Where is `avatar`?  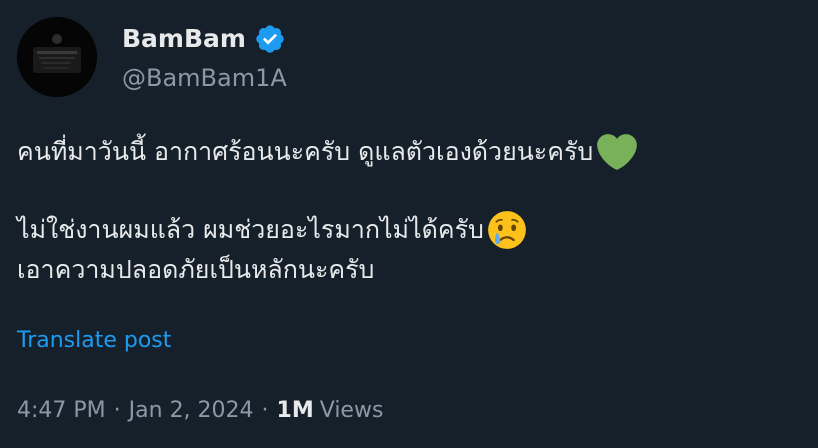
avatar is located at coordinates (57, 57).